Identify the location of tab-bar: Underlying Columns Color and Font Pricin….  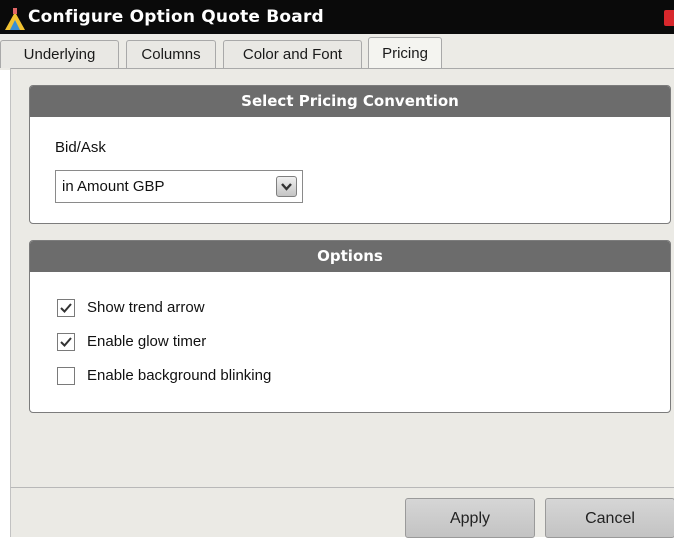
(337, 52).